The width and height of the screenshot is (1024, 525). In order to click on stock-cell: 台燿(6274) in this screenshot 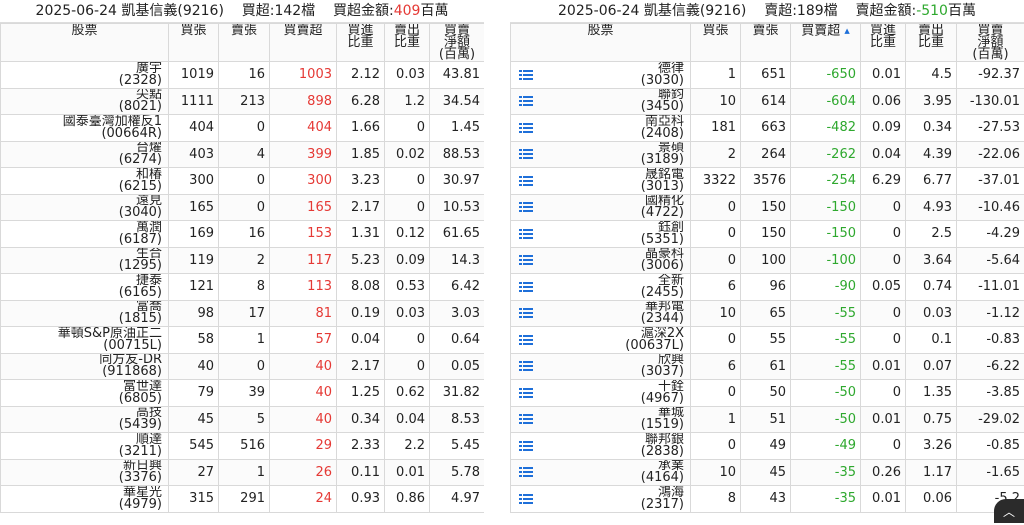, I will do `click(85, 154)`.